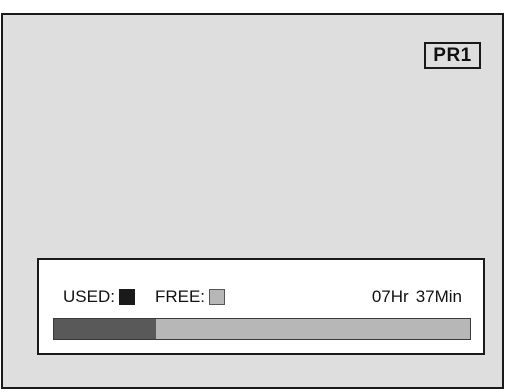 Image resolution: width=507 pixels, height=392 pixels. Describe the element at coordinates (452, 55) in the screenshot. I see `channel-indicator: PR1` at that location.